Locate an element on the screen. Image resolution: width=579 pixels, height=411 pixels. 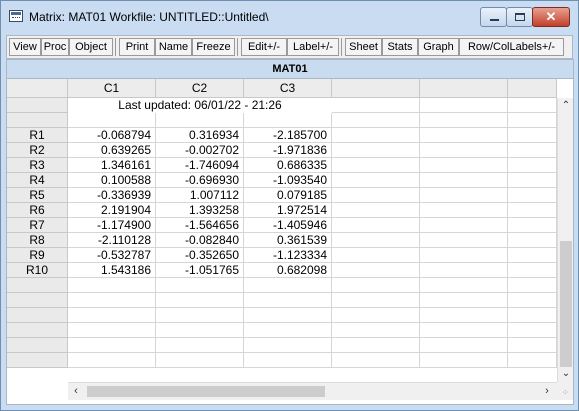
stats-button: Stats is located at coordinates (400, 47).